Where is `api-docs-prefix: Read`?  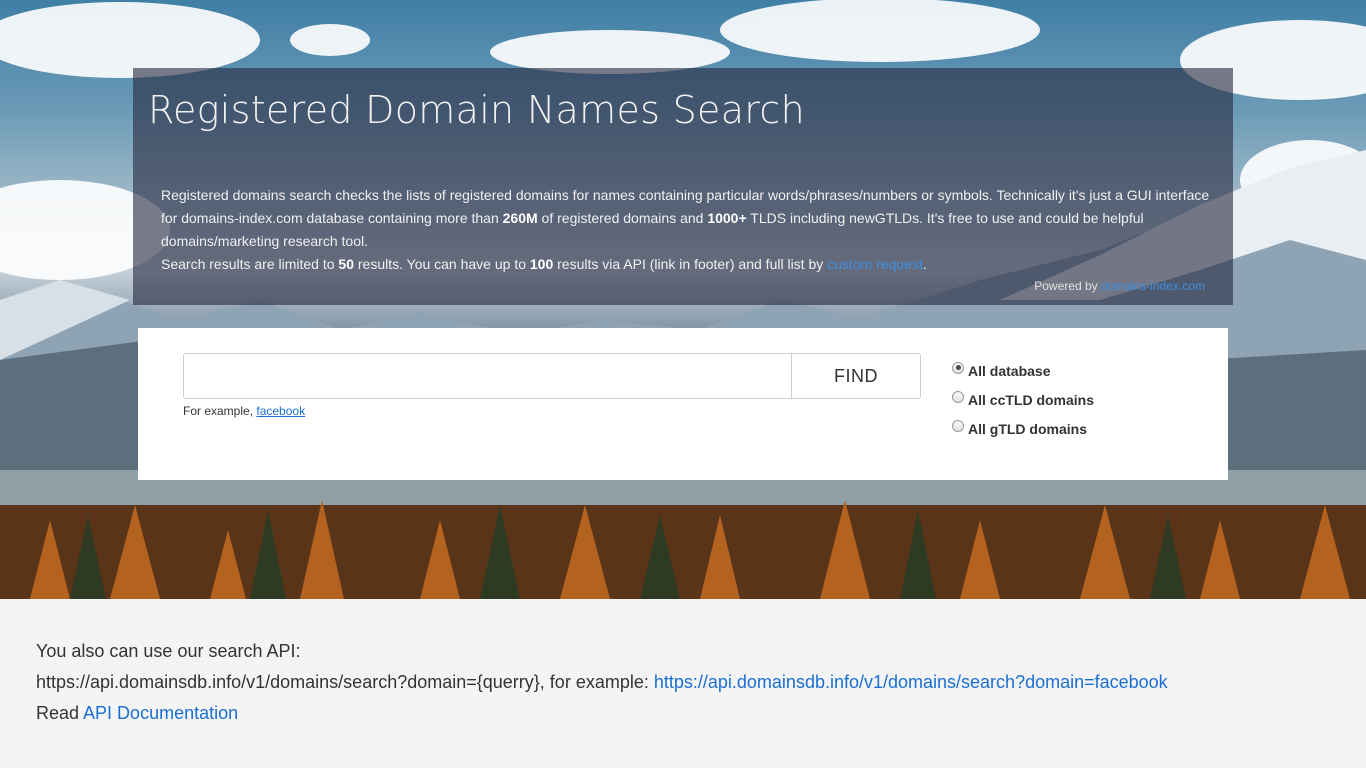 api-docs-prefix: Read is located at coordinates (60, 713).